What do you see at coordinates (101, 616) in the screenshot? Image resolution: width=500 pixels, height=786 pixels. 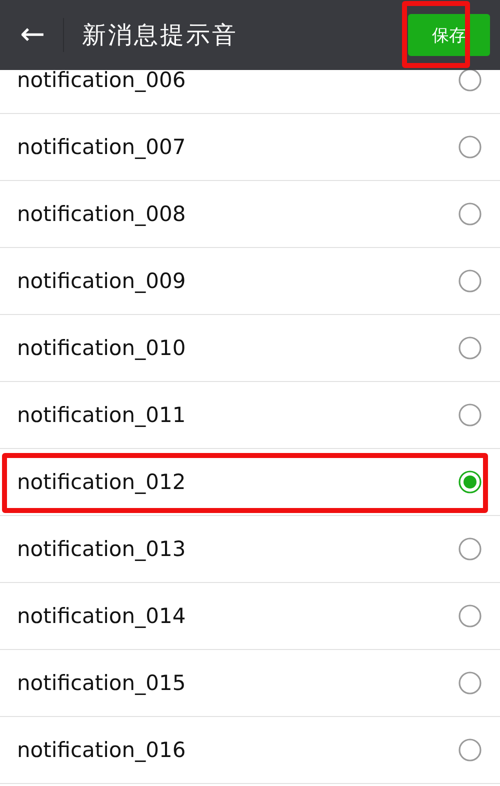 I see `sound-name: notification_014` at bounding box center [101, 616].